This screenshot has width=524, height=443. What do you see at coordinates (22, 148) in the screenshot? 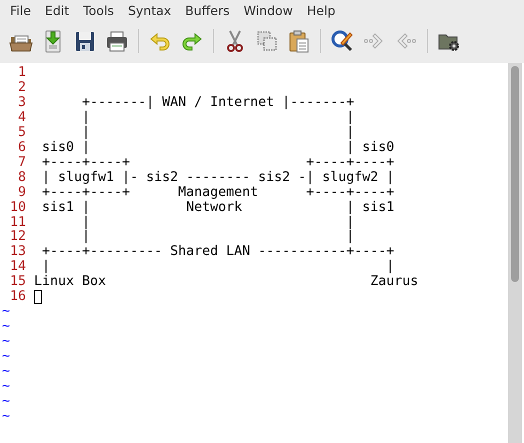
I see `line-number: 6` at bounding box center [22, 148].